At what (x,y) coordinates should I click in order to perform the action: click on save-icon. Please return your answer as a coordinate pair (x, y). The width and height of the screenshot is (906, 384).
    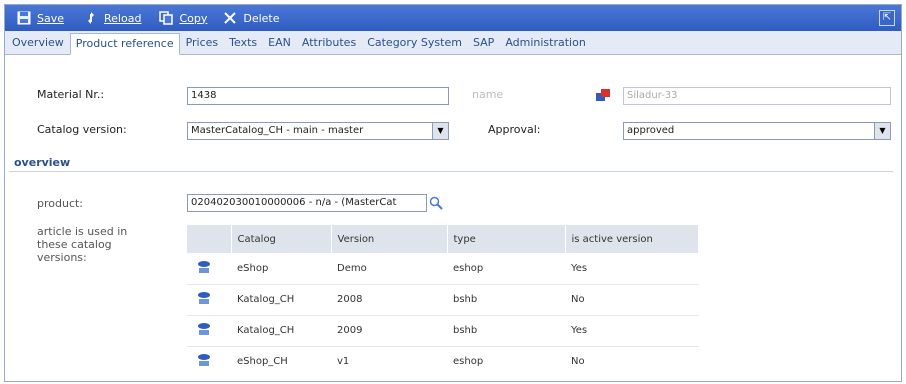
    Looking at the image, I should click on (24, 18).